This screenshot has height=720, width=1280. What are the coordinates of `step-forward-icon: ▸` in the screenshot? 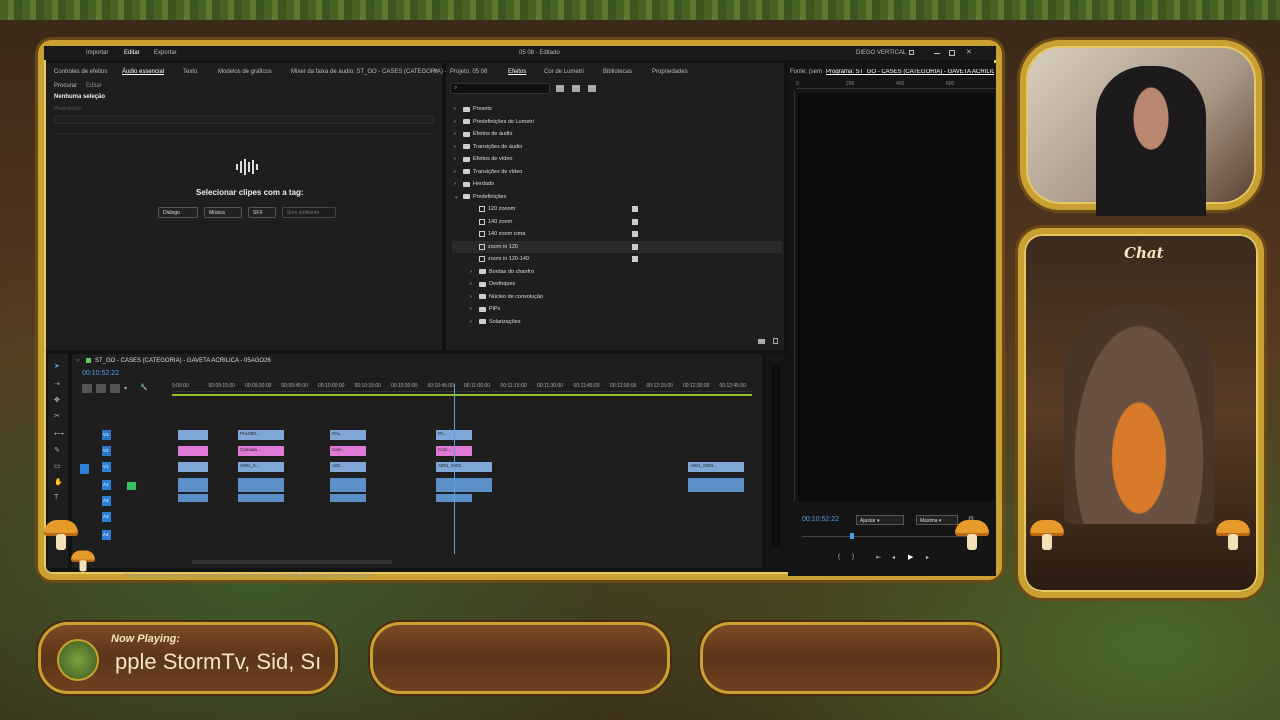 It's located at (927, 557).